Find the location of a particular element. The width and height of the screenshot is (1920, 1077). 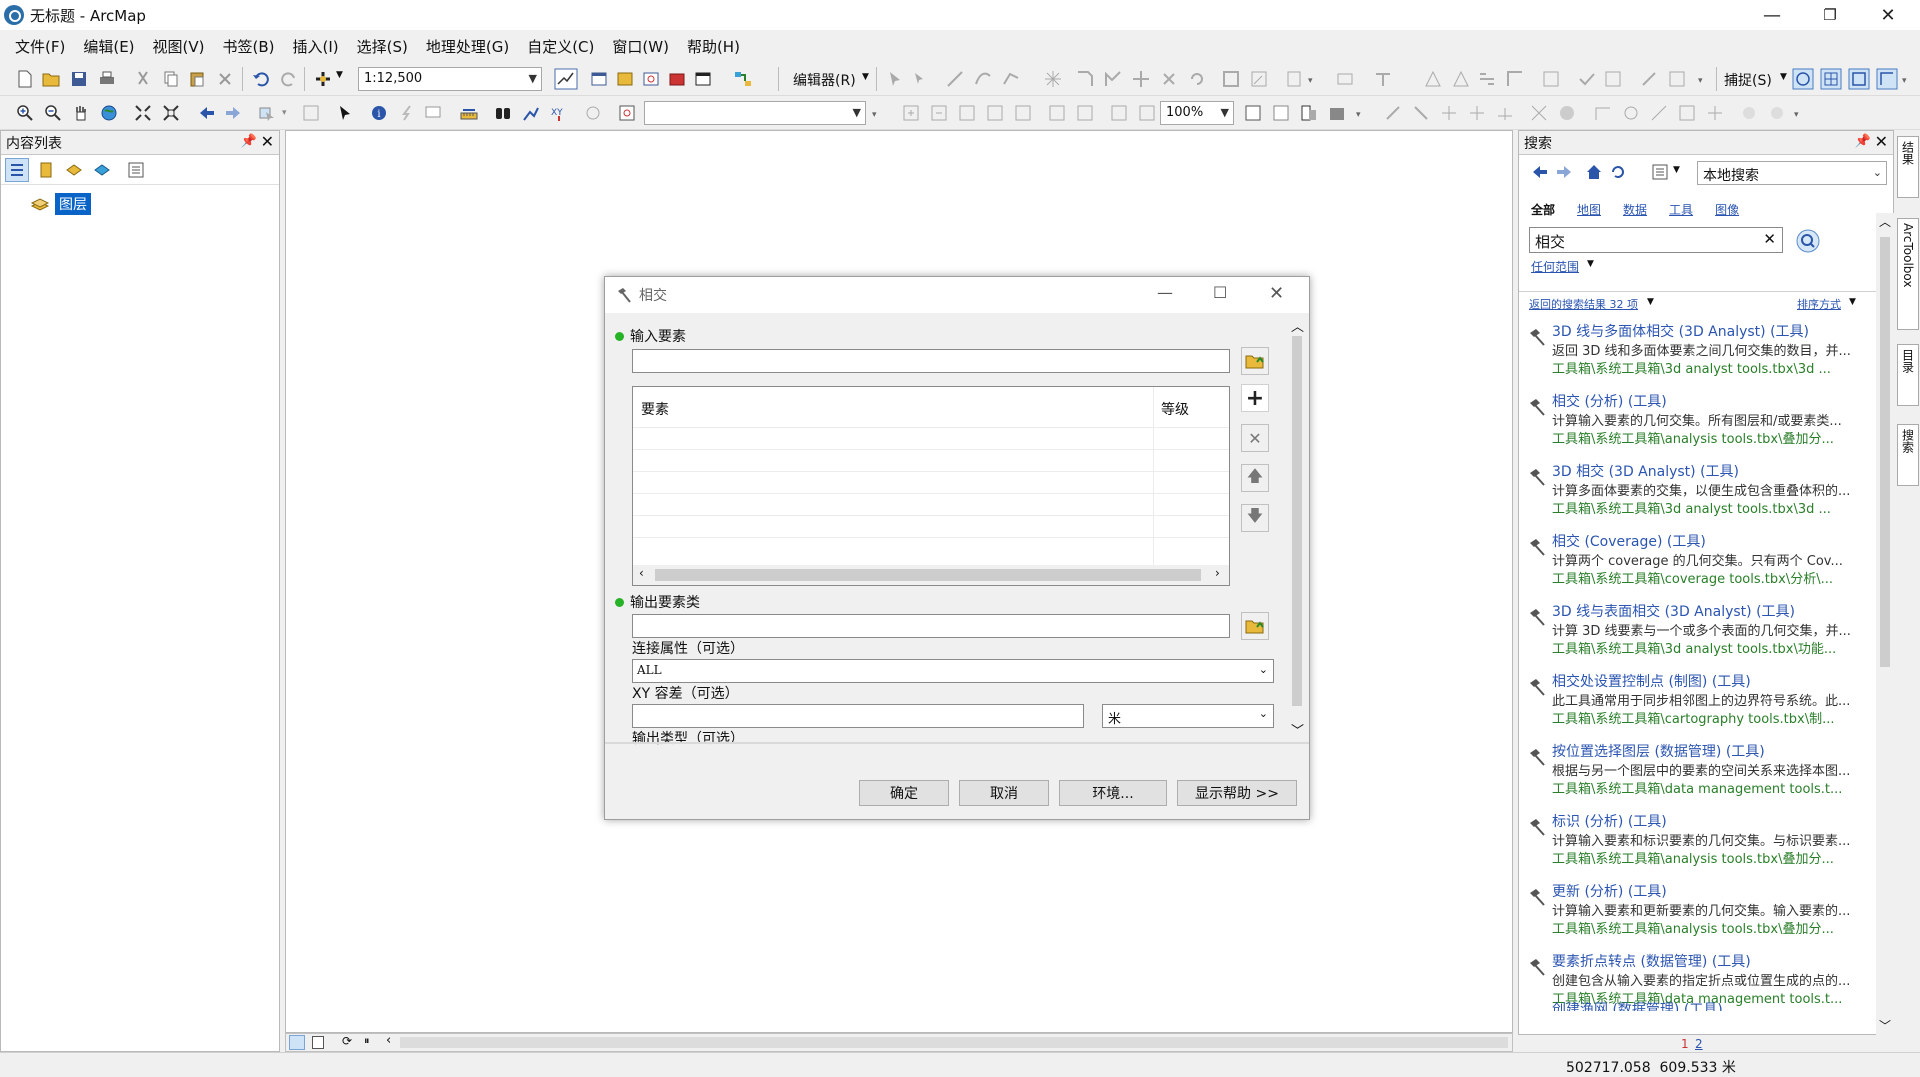

result-title: 相交 (Coverage) (工具) is located at coordinates (1629, 541).